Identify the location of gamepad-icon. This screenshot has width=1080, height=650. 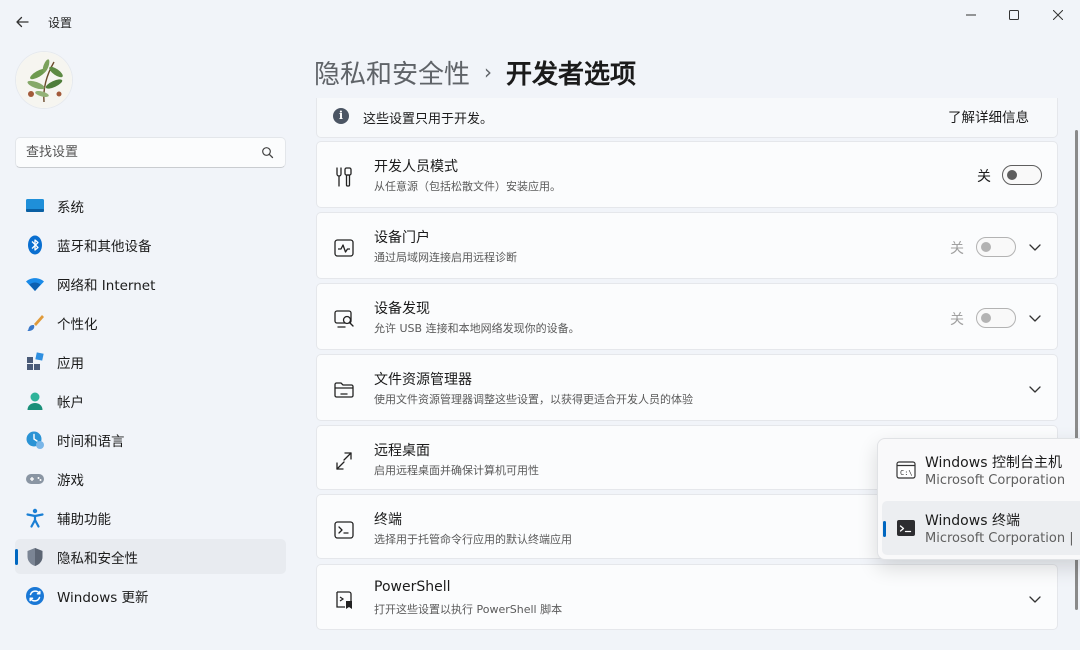
(35, 479).